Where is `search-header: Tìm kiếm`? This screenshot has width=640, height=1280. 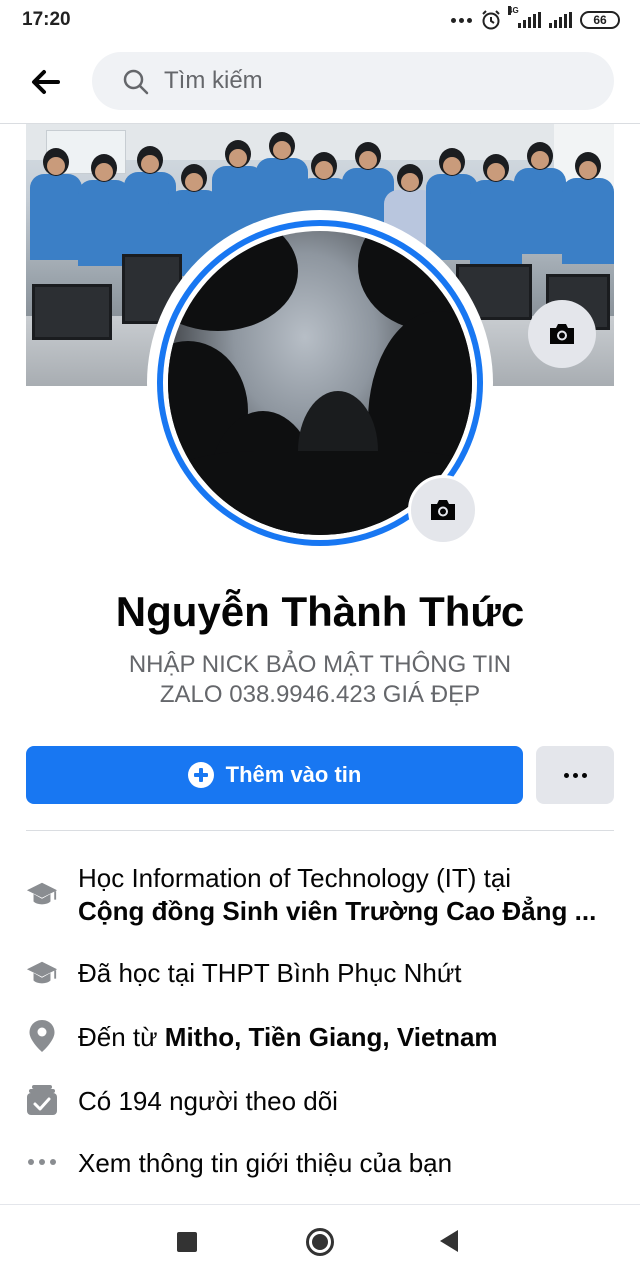
search-header: Tìm kiếm is located at coordinates (320, 82).